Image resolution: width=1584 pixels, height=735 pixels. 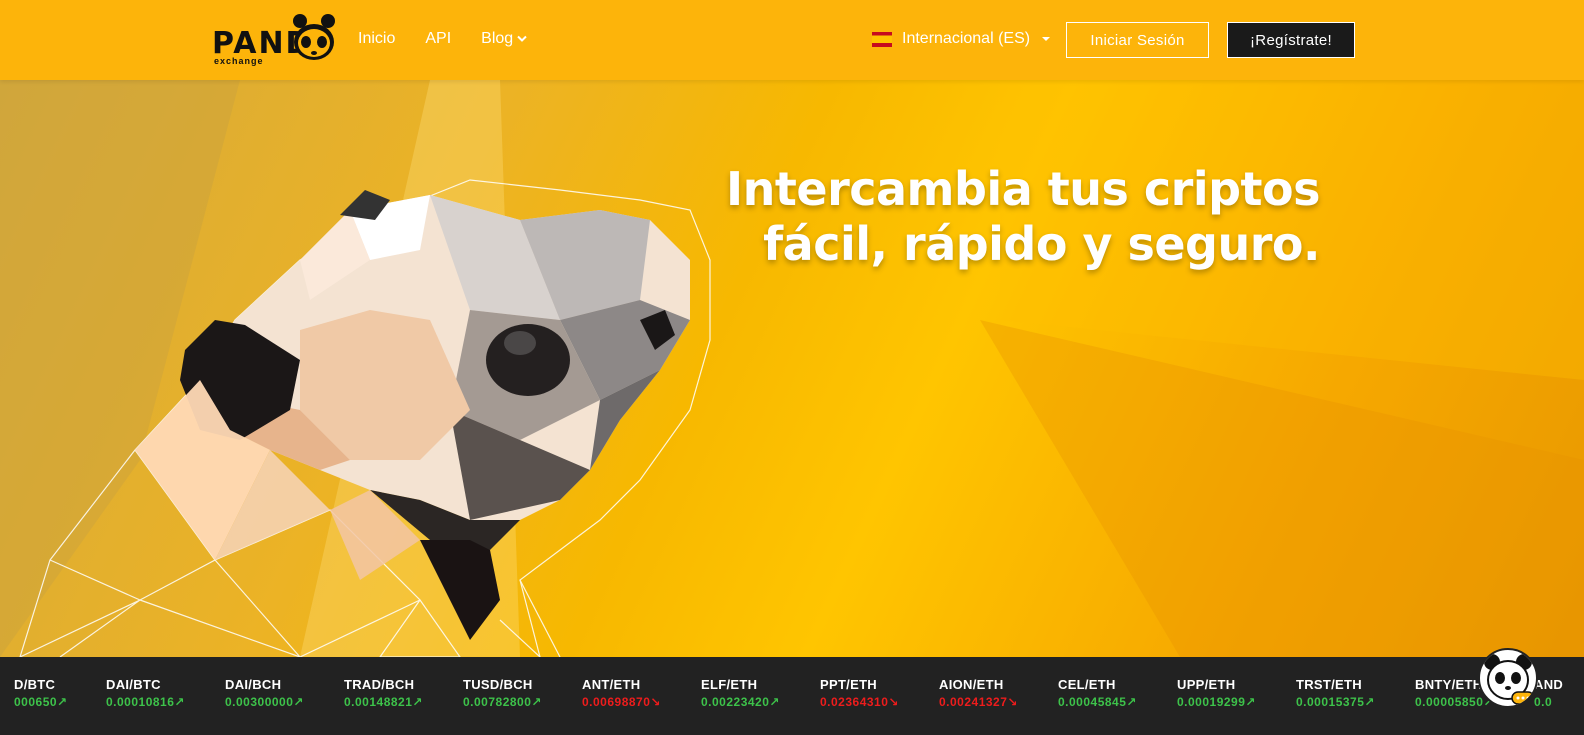 What do you see at coordinates (1137, 40) in the screenshot?
I see `login-button: Iniciar Sesión` at bounding box center [1137, 40].